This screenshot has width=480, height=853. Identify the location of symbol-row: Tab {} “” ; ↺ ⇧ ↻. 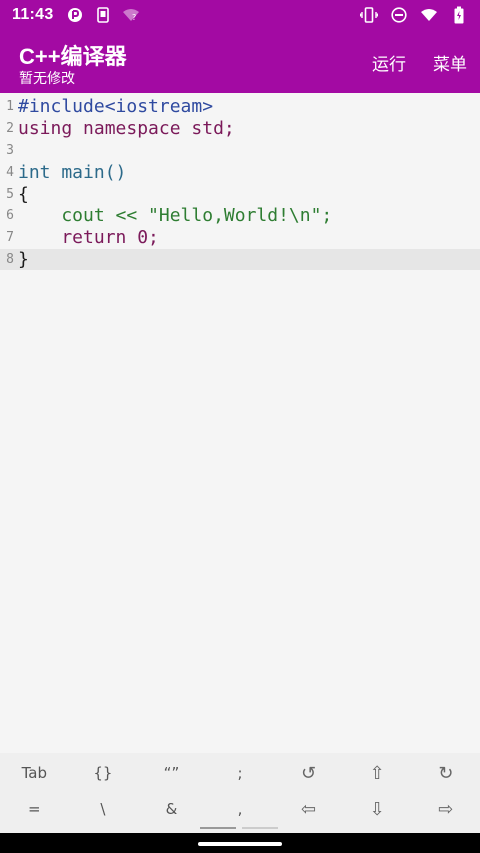
(240, 773).